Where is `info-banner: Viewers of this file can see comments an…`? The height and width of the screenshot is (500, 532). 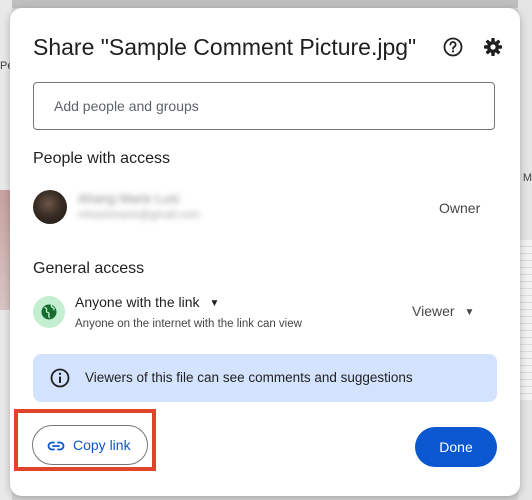 info-banner: Viewers of this file can see comments an… is located at coordinates (265, 378).